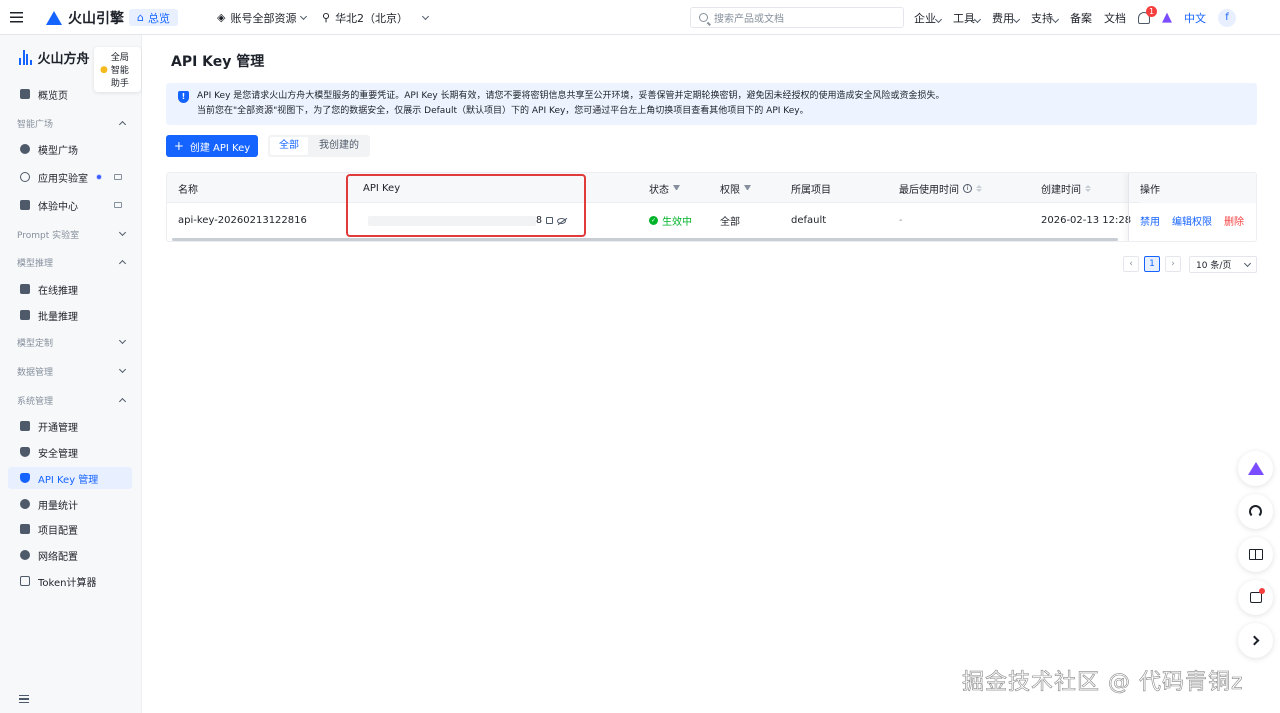 Image resolution: width=1280 pixels, height=713 pixels. Describe the element at coordinates (670, 220) in the screenshot. I see `status-badge: ✓ 生效中` at that location.